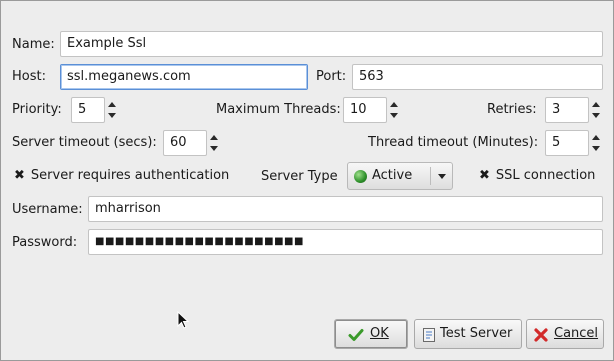 The height and width of the screenshot is (361, 614). What do you see at coordinates (299, 176) in the screenshot?
I see `server-type-label: Server Type` at bounding box center [299, 176].